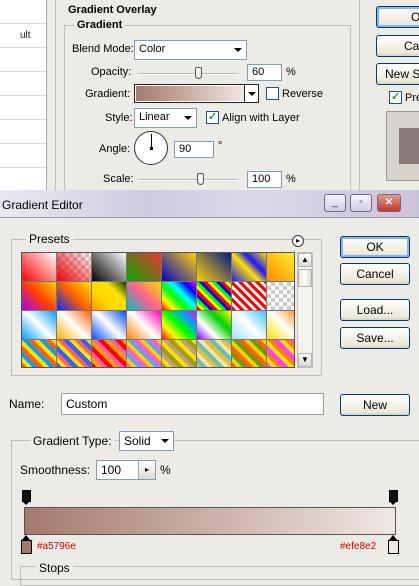  What do you see at coordinates (393, 497) in the screenshot?
I see `opacity-stop-right` at bounding box center [393, 497].